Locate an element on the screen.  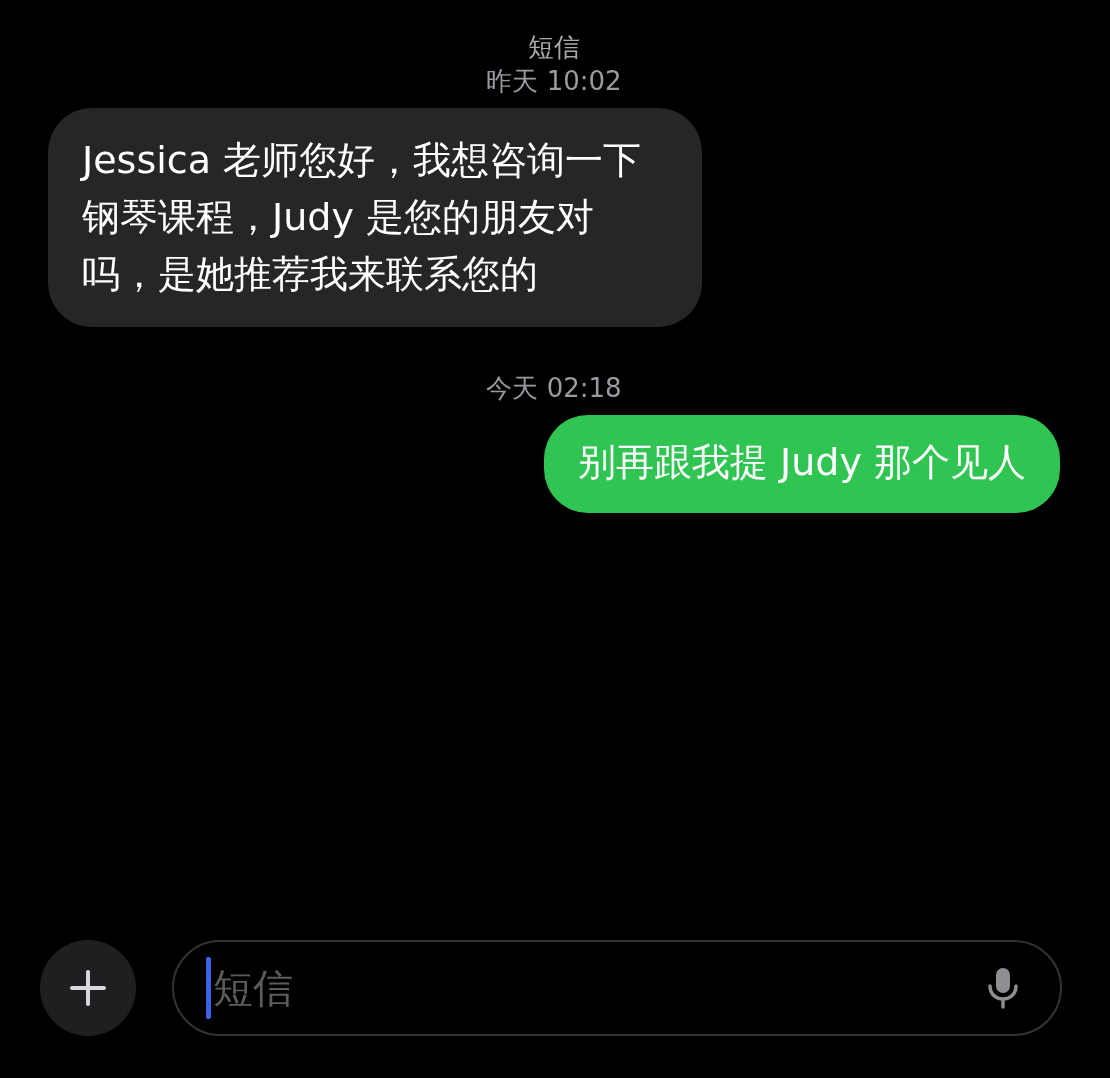
text-cursor is located at coordinates (208, 988).